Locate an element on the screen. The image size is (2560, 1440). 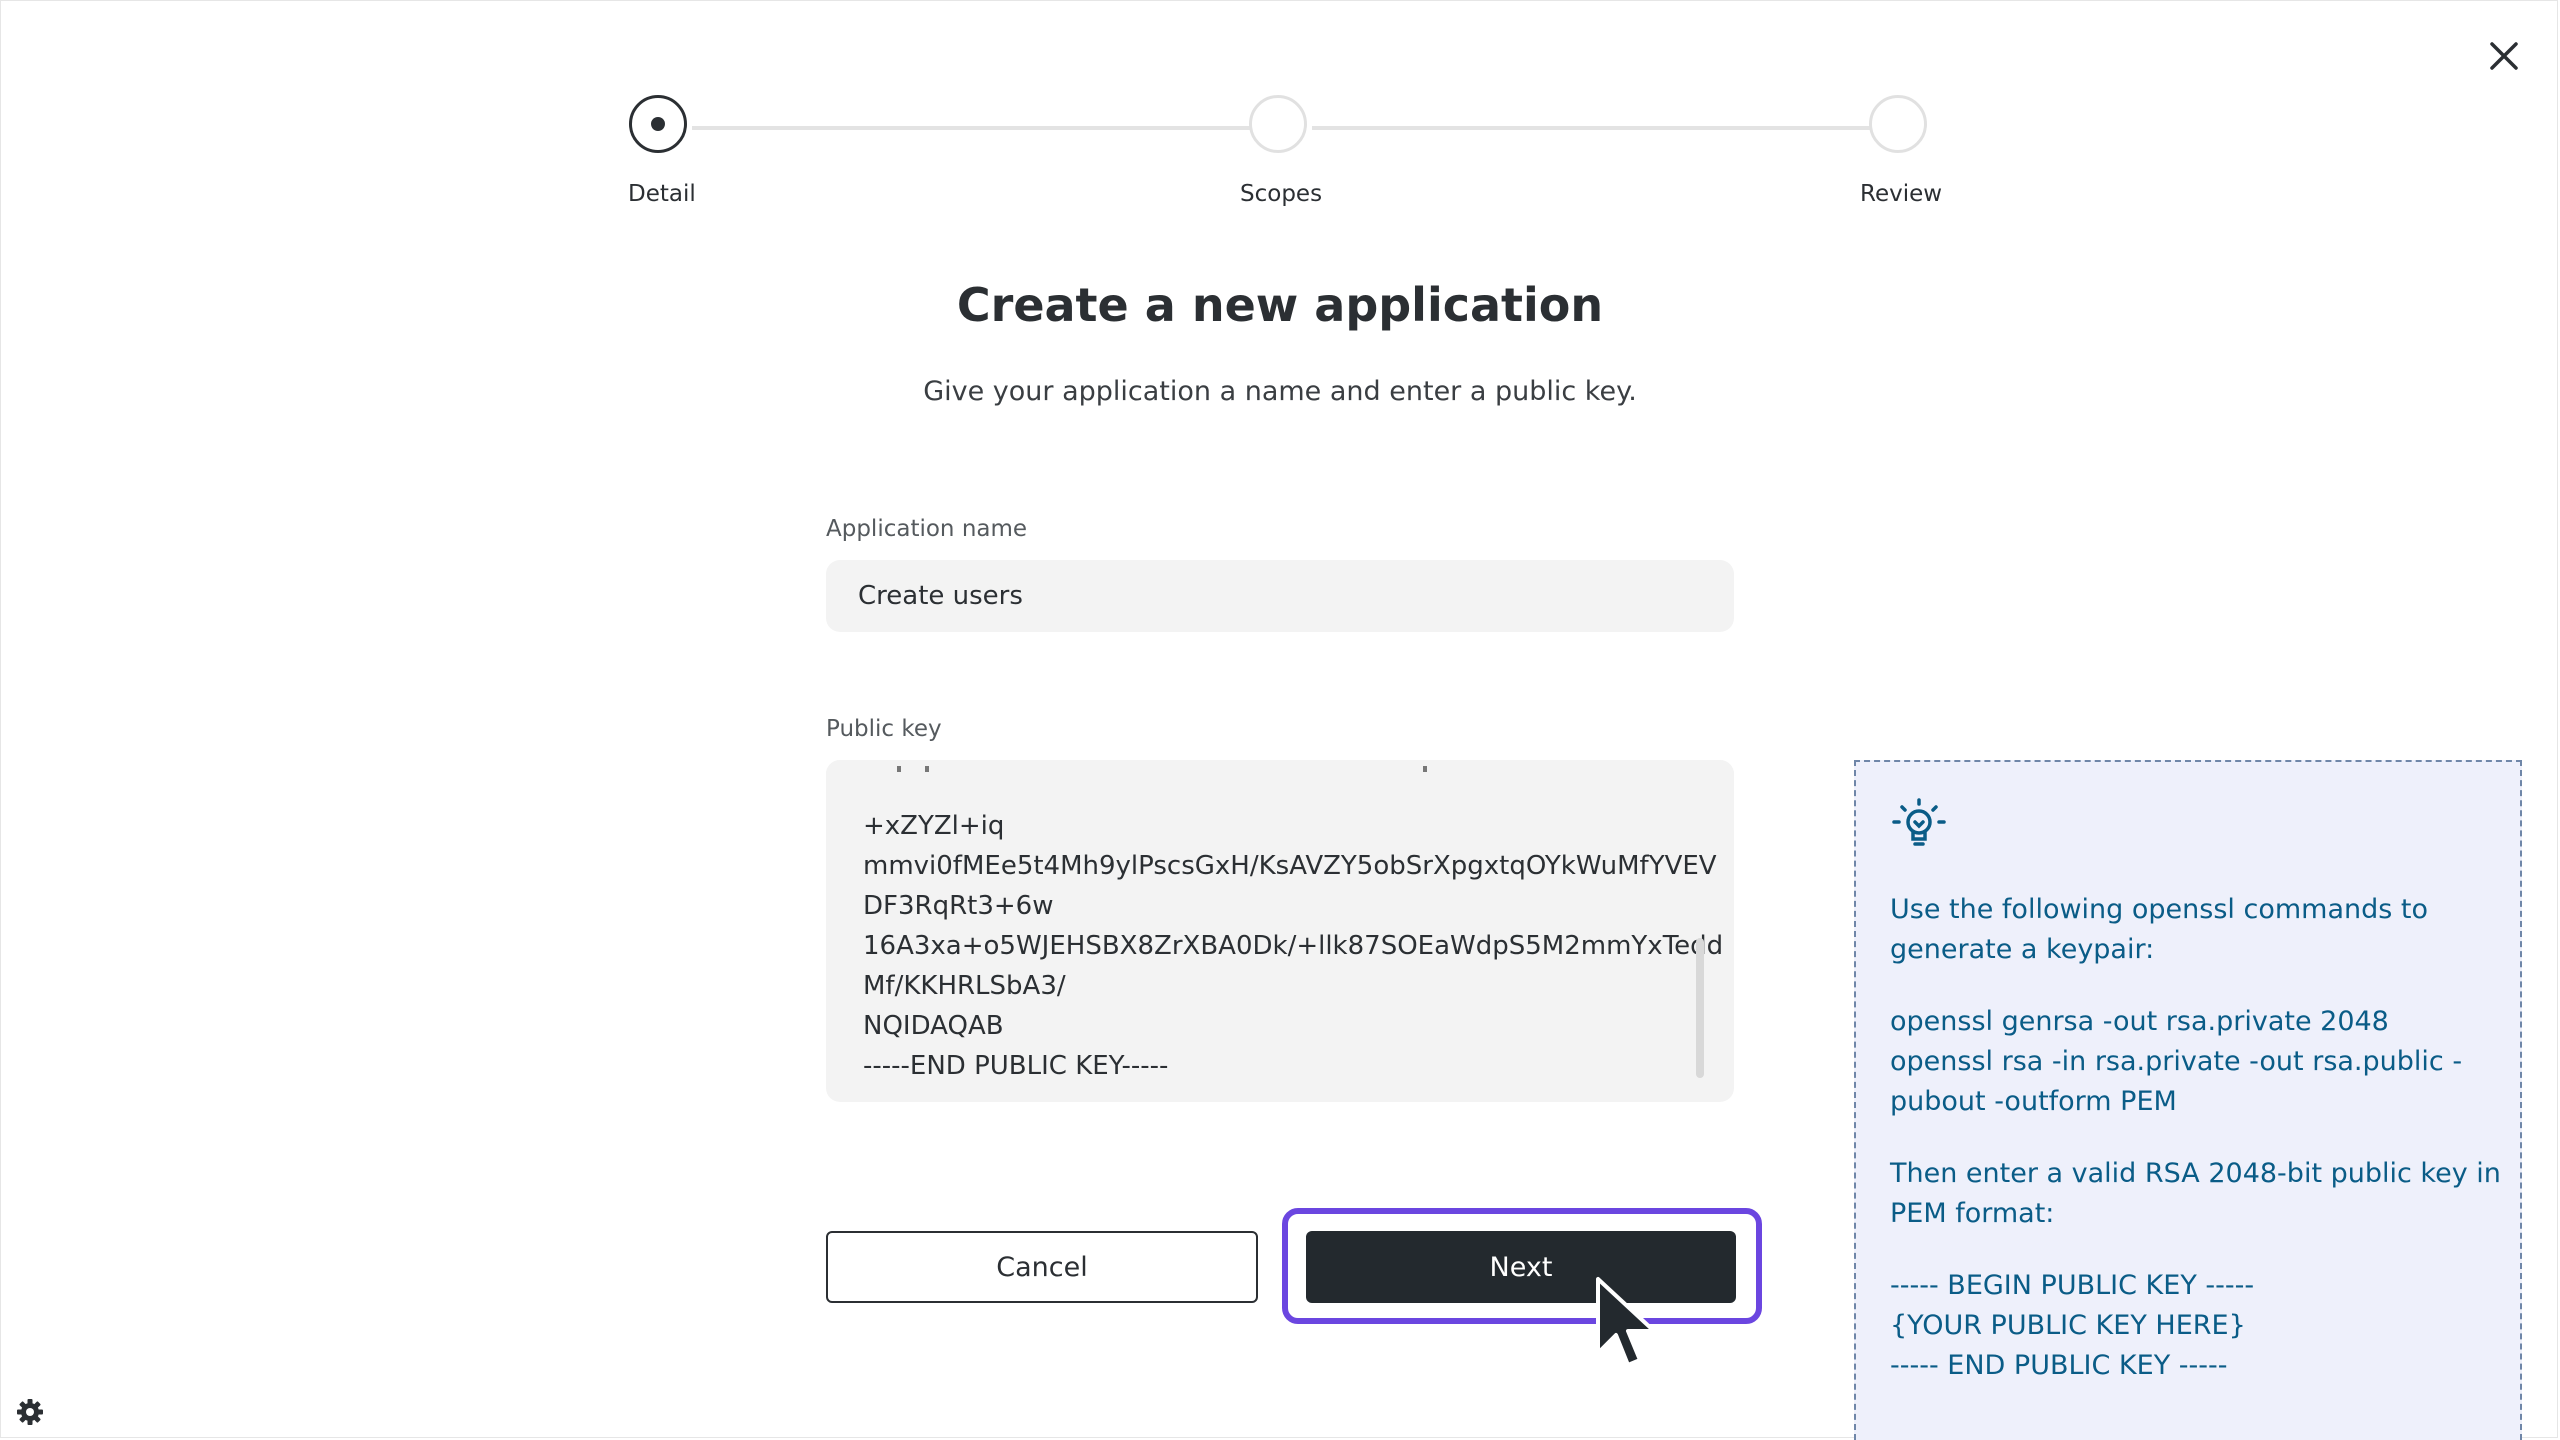
next-button: Next is located at coordinates (1521, 1267).